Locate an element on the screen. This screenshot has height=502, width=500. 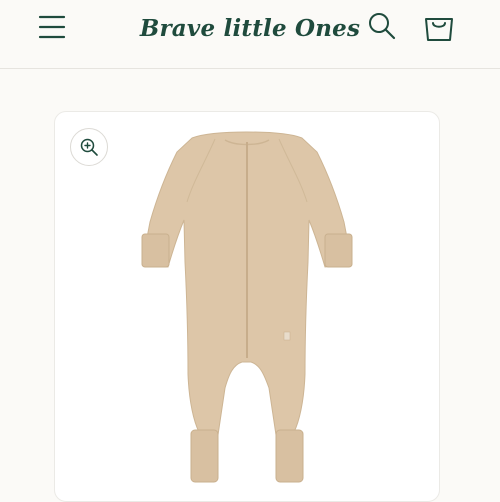
site-header: Brave little Ones is located at coordinates (250, 34).